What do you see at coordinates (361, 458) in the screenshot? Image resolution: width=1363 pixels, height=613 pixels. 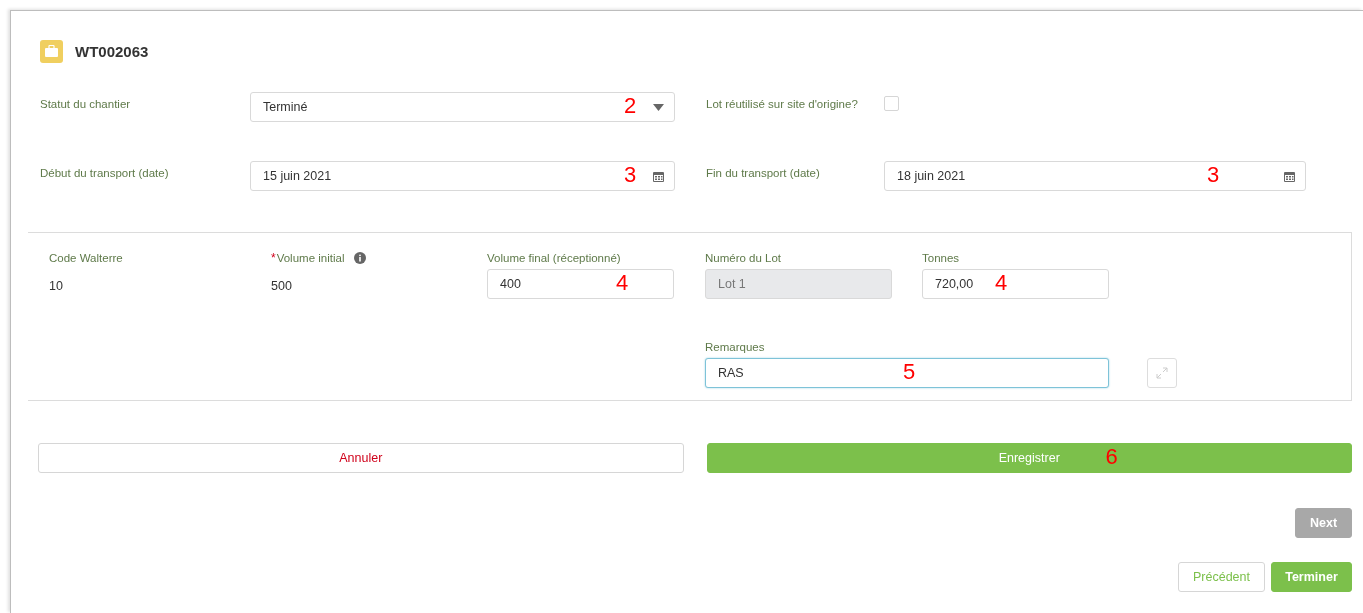 I see `cancel-button: Annuler` at bounding box center [361, 458].